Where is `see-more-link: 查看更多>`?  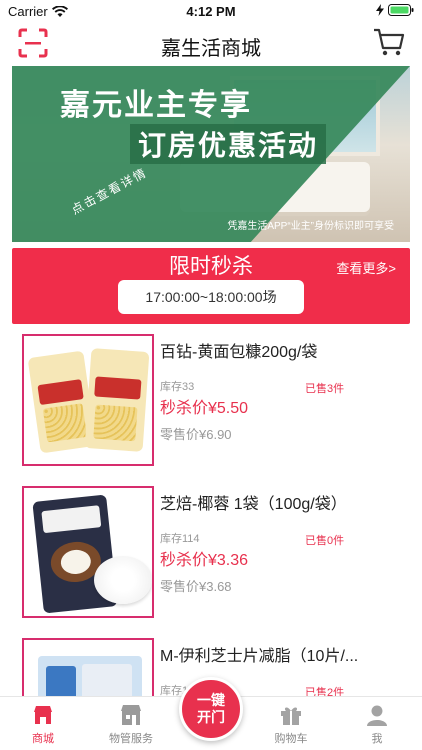
see-more-link: 查看更多> is located at coordinates (366, 267).